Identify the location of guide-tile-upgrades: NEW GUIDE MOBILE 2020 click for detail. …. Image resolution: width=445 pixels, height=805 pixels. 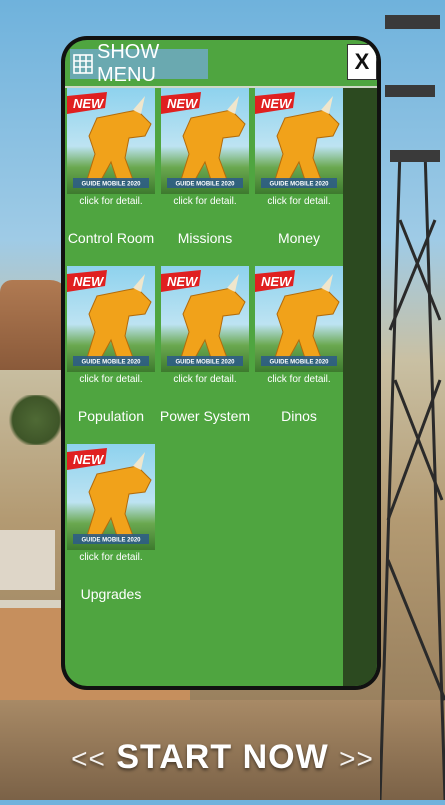
(114, 533).